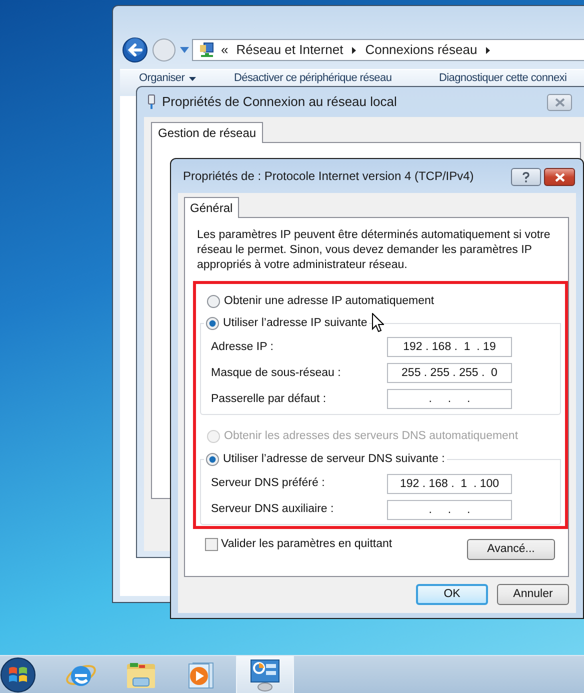  I want to click on ip-address-field: 192 . 168 . 1 . 100, so click(449, 484).